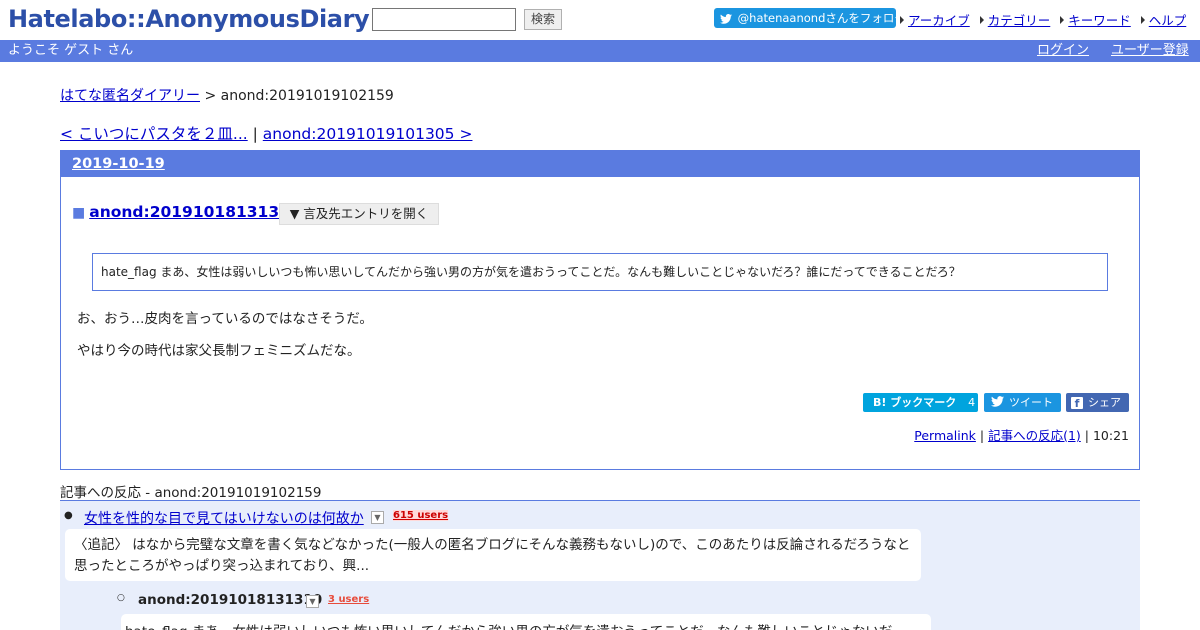  Describe the element at coordinates (945, 435) in the screenshot. I see `permalink-link: Permalink` at that location.